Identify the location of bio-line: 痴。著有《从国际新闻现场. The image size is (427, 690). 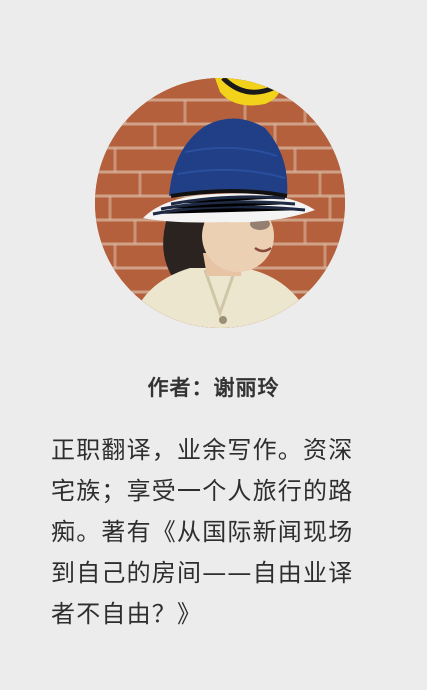
(202, 532).